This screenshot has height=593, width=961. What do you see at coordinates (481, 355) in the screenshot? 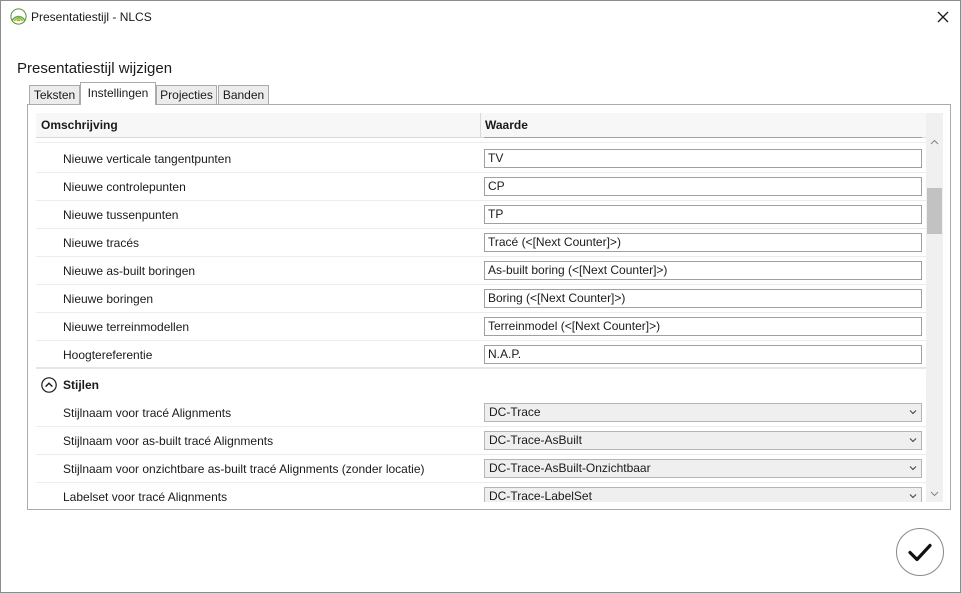
I see `grid-row: Hoogtereferentie N.A.P.` at bounding box center [481, 355].